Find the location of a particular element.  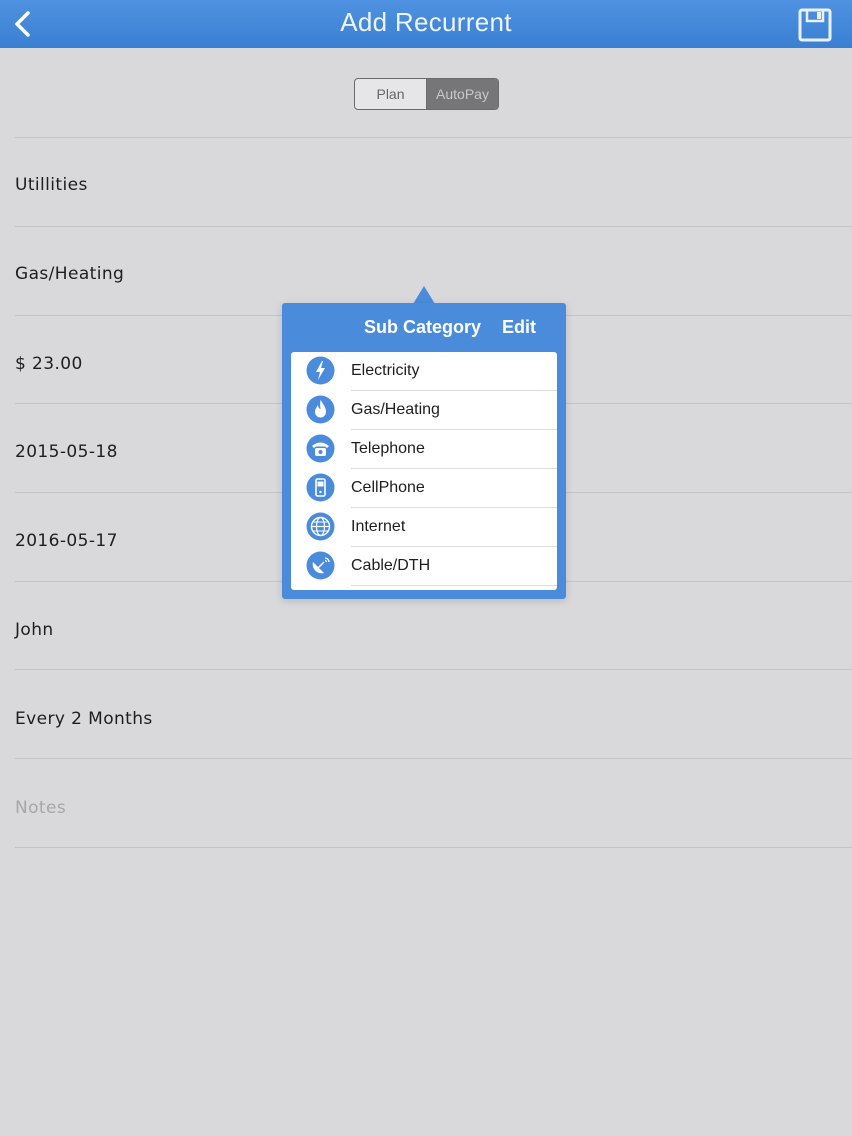

globe-icon is located at coordinates (320, 526).